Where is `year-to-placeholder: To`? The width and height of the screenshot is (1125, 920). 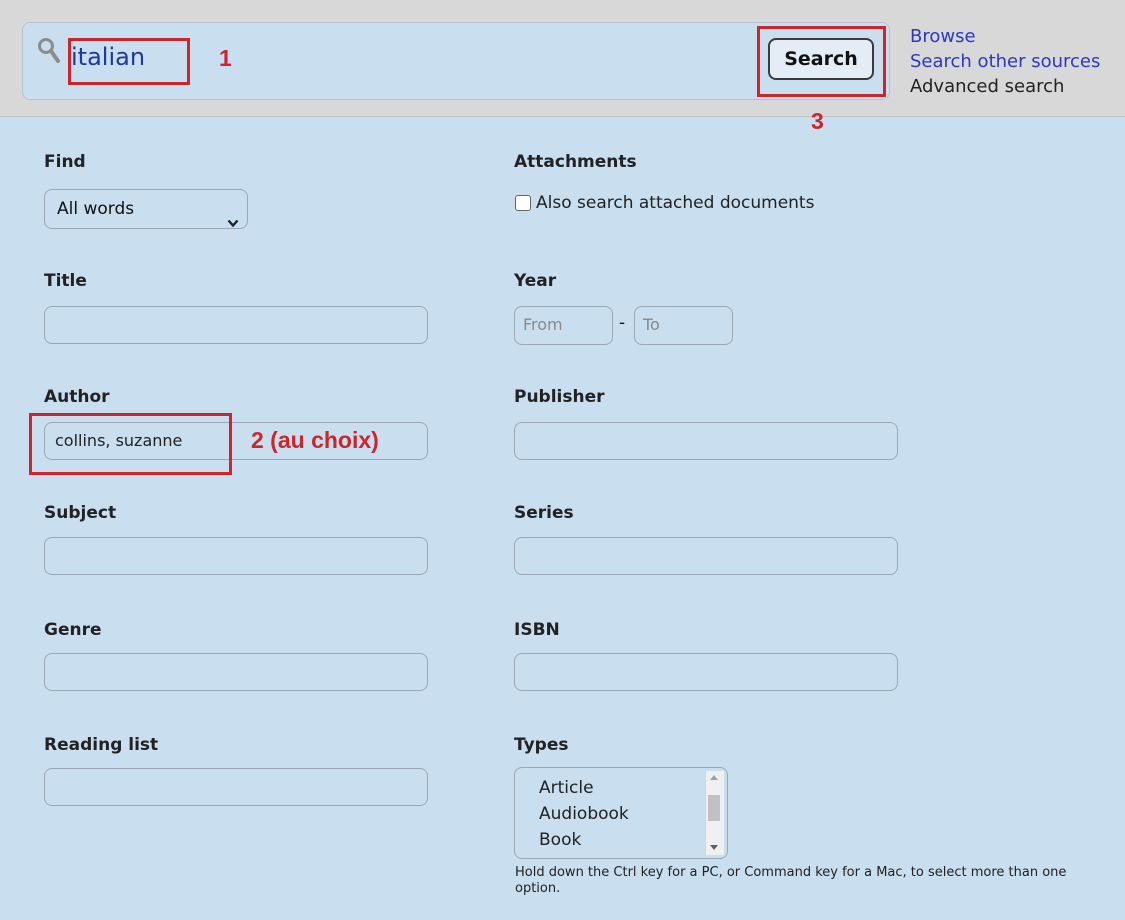
year-to-placeholder: To is located at coordinates (651, 324).